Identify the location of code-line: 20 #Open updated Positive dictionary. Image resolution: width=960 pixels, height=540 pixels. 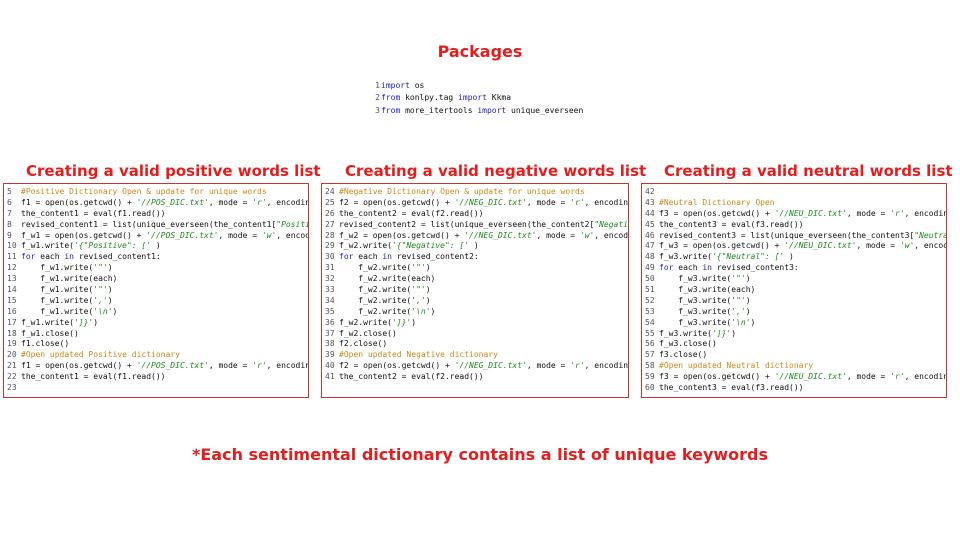
(157, 355).